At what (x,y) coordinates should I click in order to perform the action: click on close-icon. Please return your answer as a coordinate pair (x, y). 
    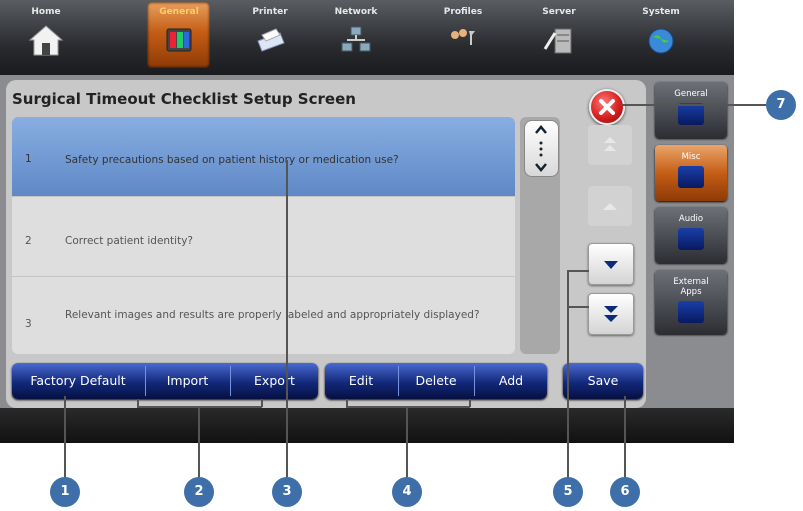
    Looking at the image, I should click on (607, 107).